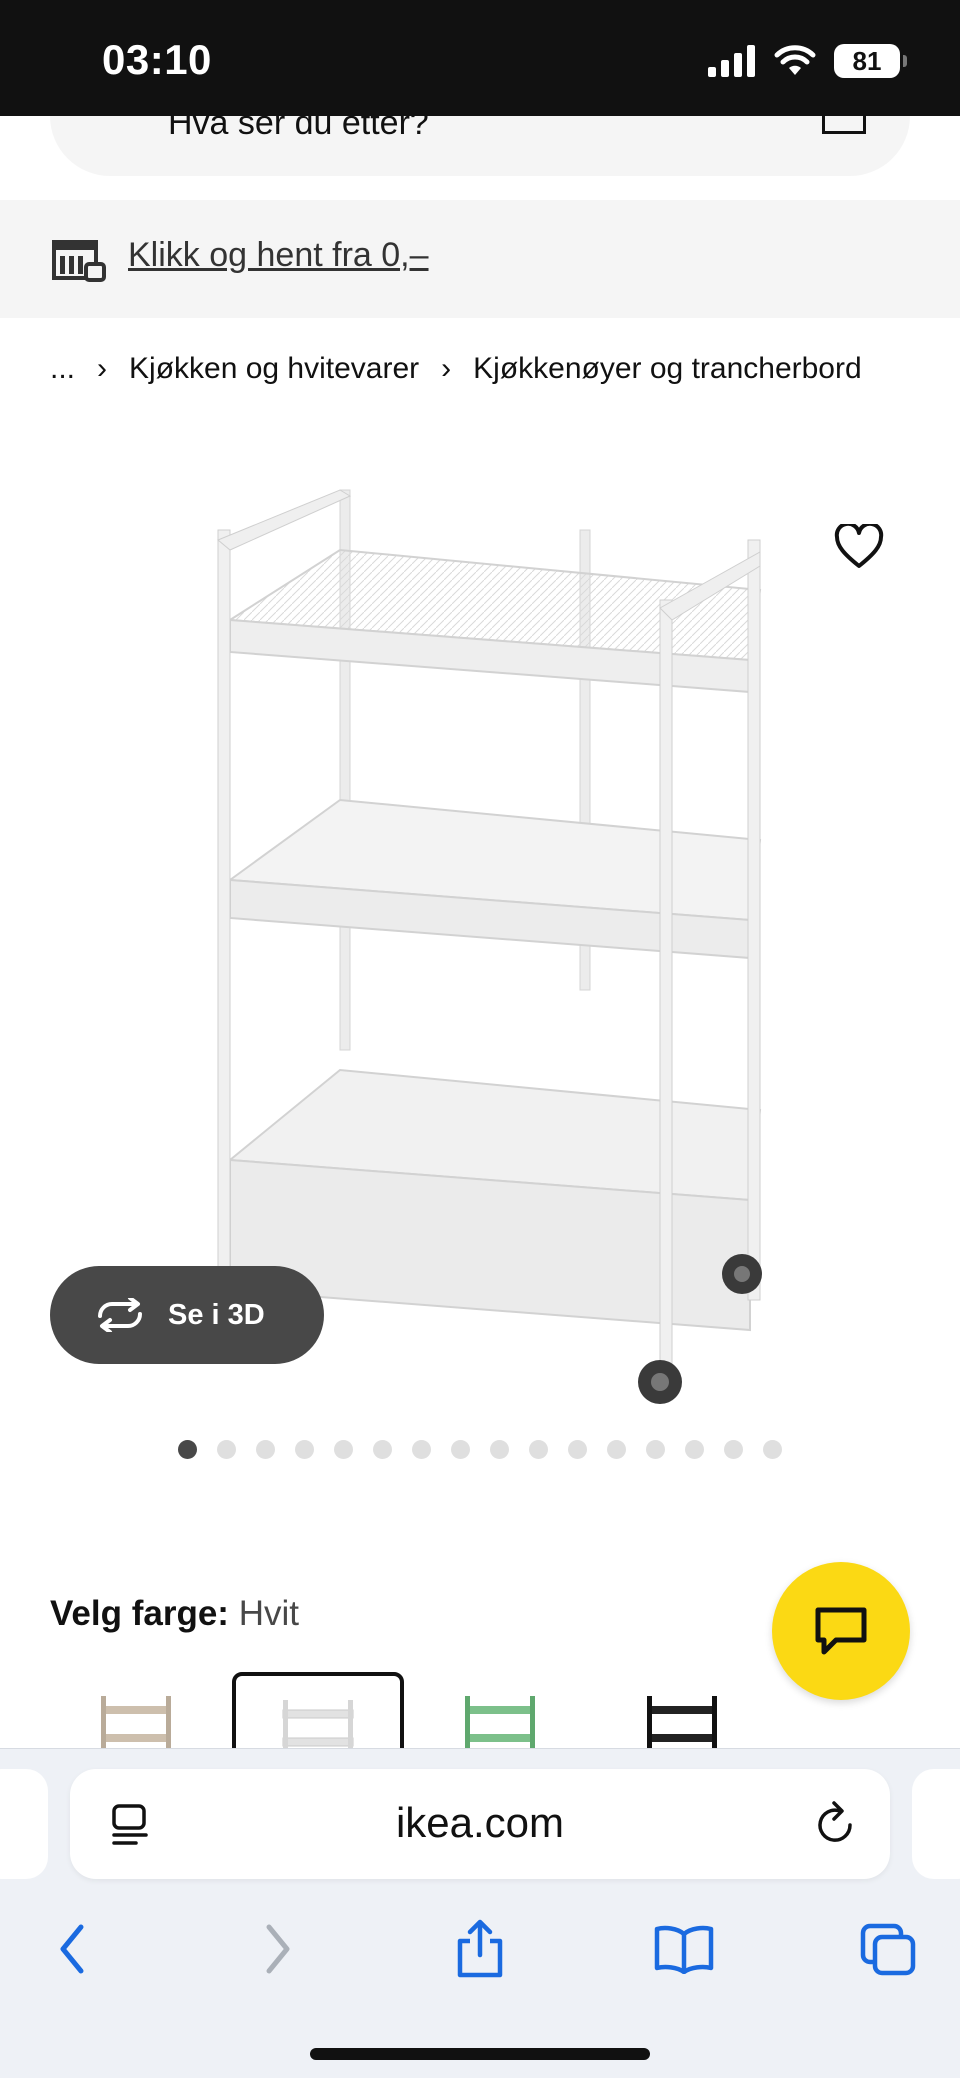  I want to click on color-swatch-beige, so click(136, 1711).